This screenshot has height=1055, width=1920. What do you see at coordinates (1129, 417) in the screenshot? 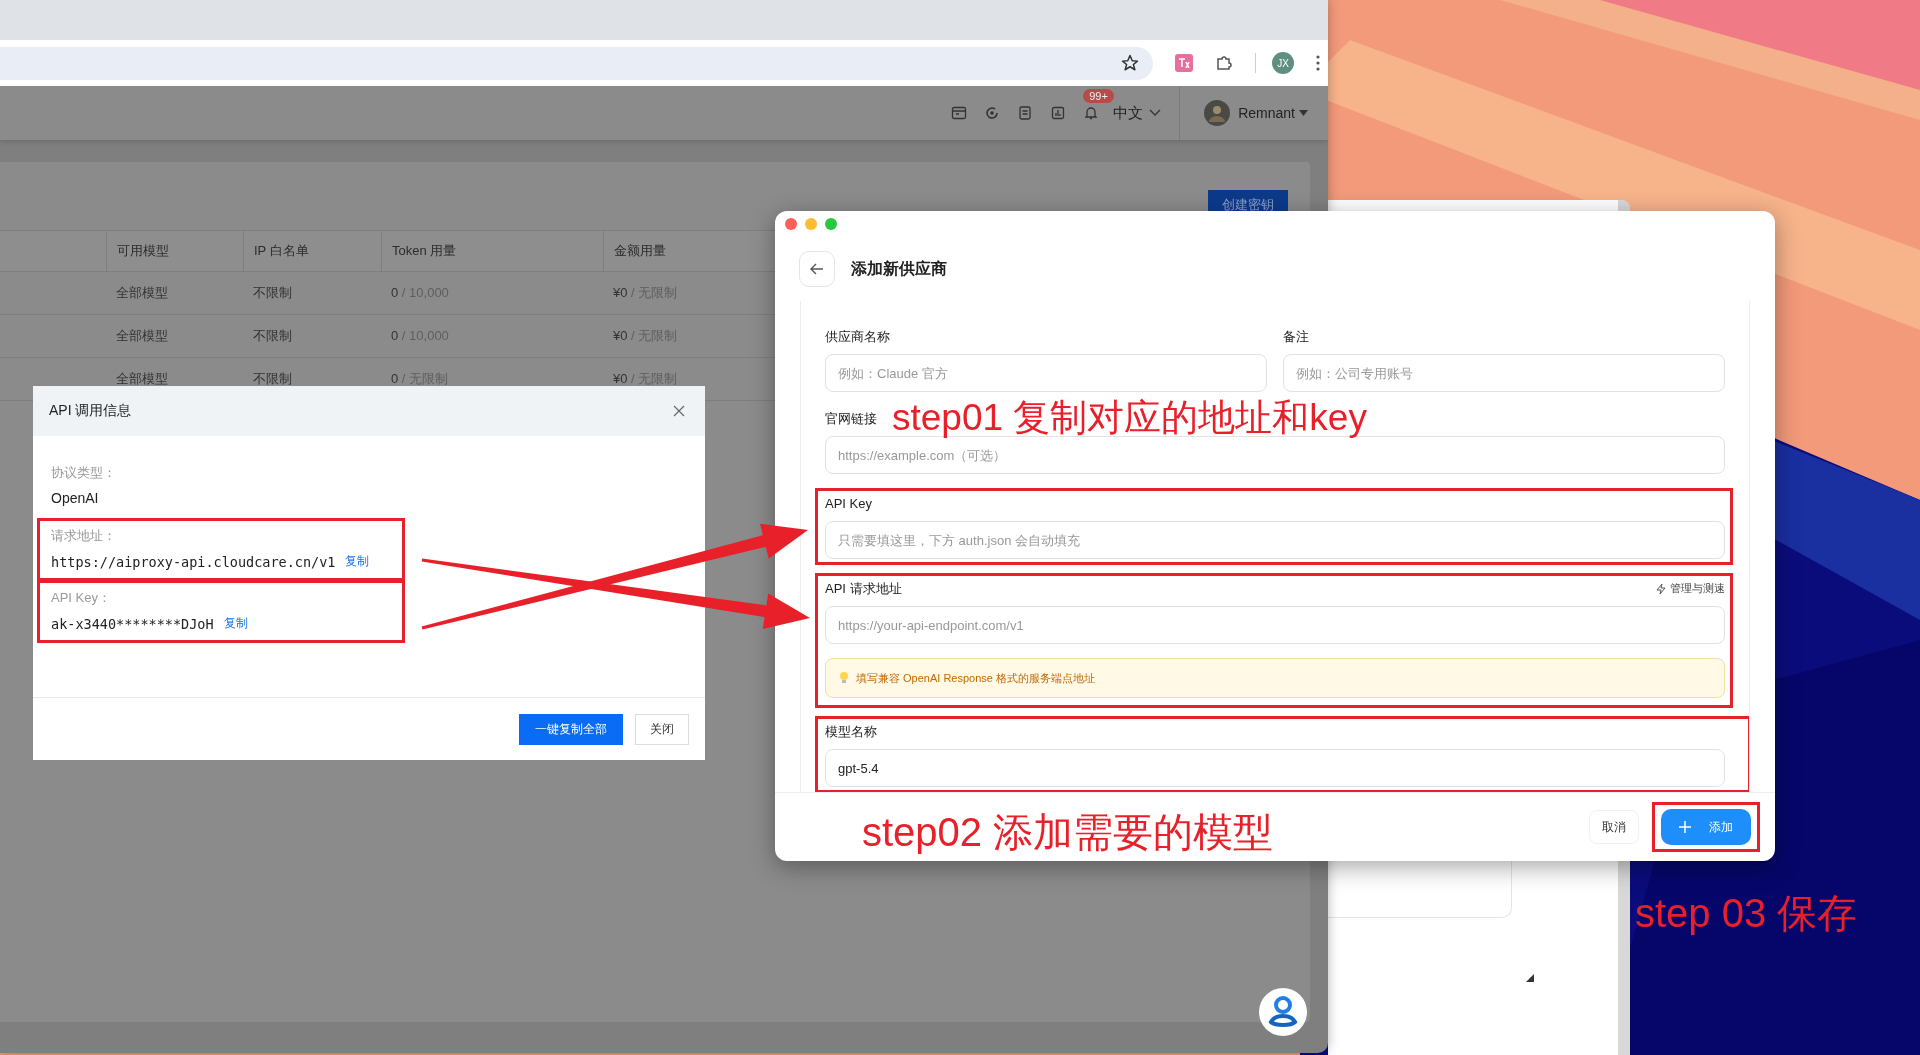
I see `annotation-text: step01 复制对应的地址和key` at bounding box center [1129, 417].